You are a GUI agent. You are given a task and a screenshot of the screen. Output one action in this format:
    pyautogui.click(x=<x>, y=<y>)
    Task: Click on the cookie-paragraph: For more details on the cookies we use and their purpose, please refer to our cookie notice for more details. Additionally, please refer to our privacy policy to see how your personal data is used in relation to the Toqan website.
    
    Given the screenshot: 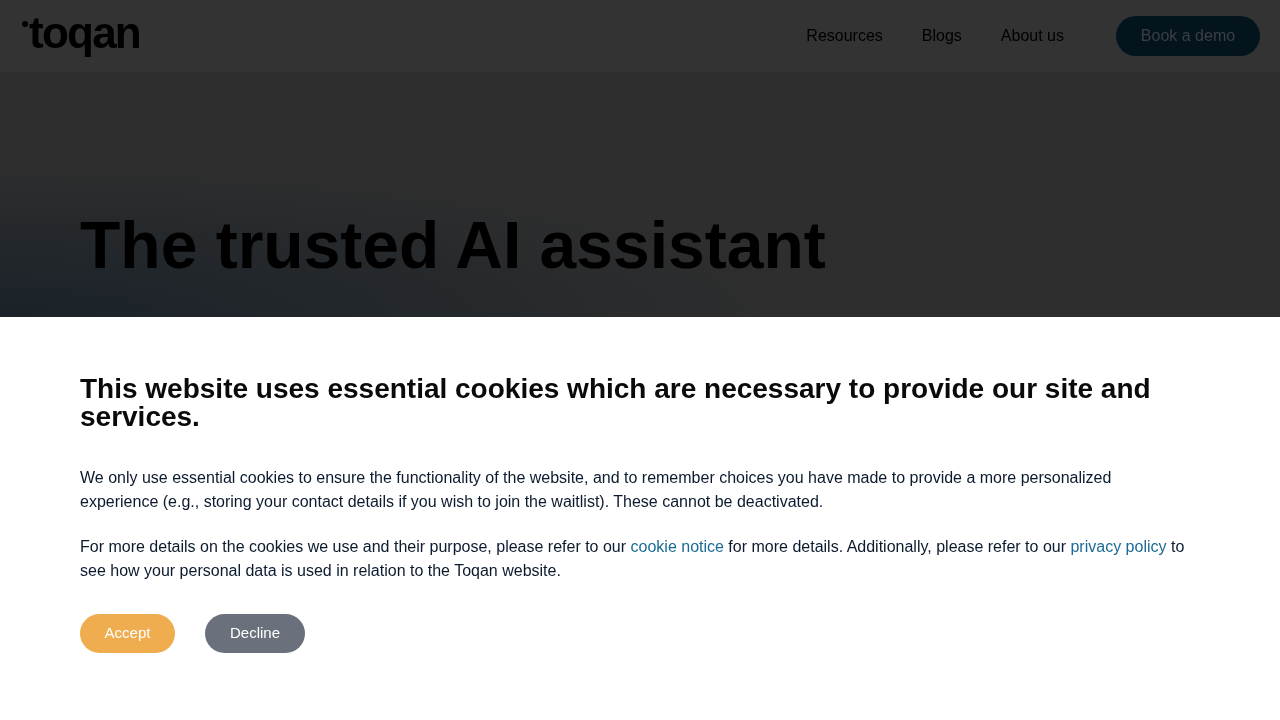 What is the action you would take?
    pyautogui.click(x=633, y=559)
    